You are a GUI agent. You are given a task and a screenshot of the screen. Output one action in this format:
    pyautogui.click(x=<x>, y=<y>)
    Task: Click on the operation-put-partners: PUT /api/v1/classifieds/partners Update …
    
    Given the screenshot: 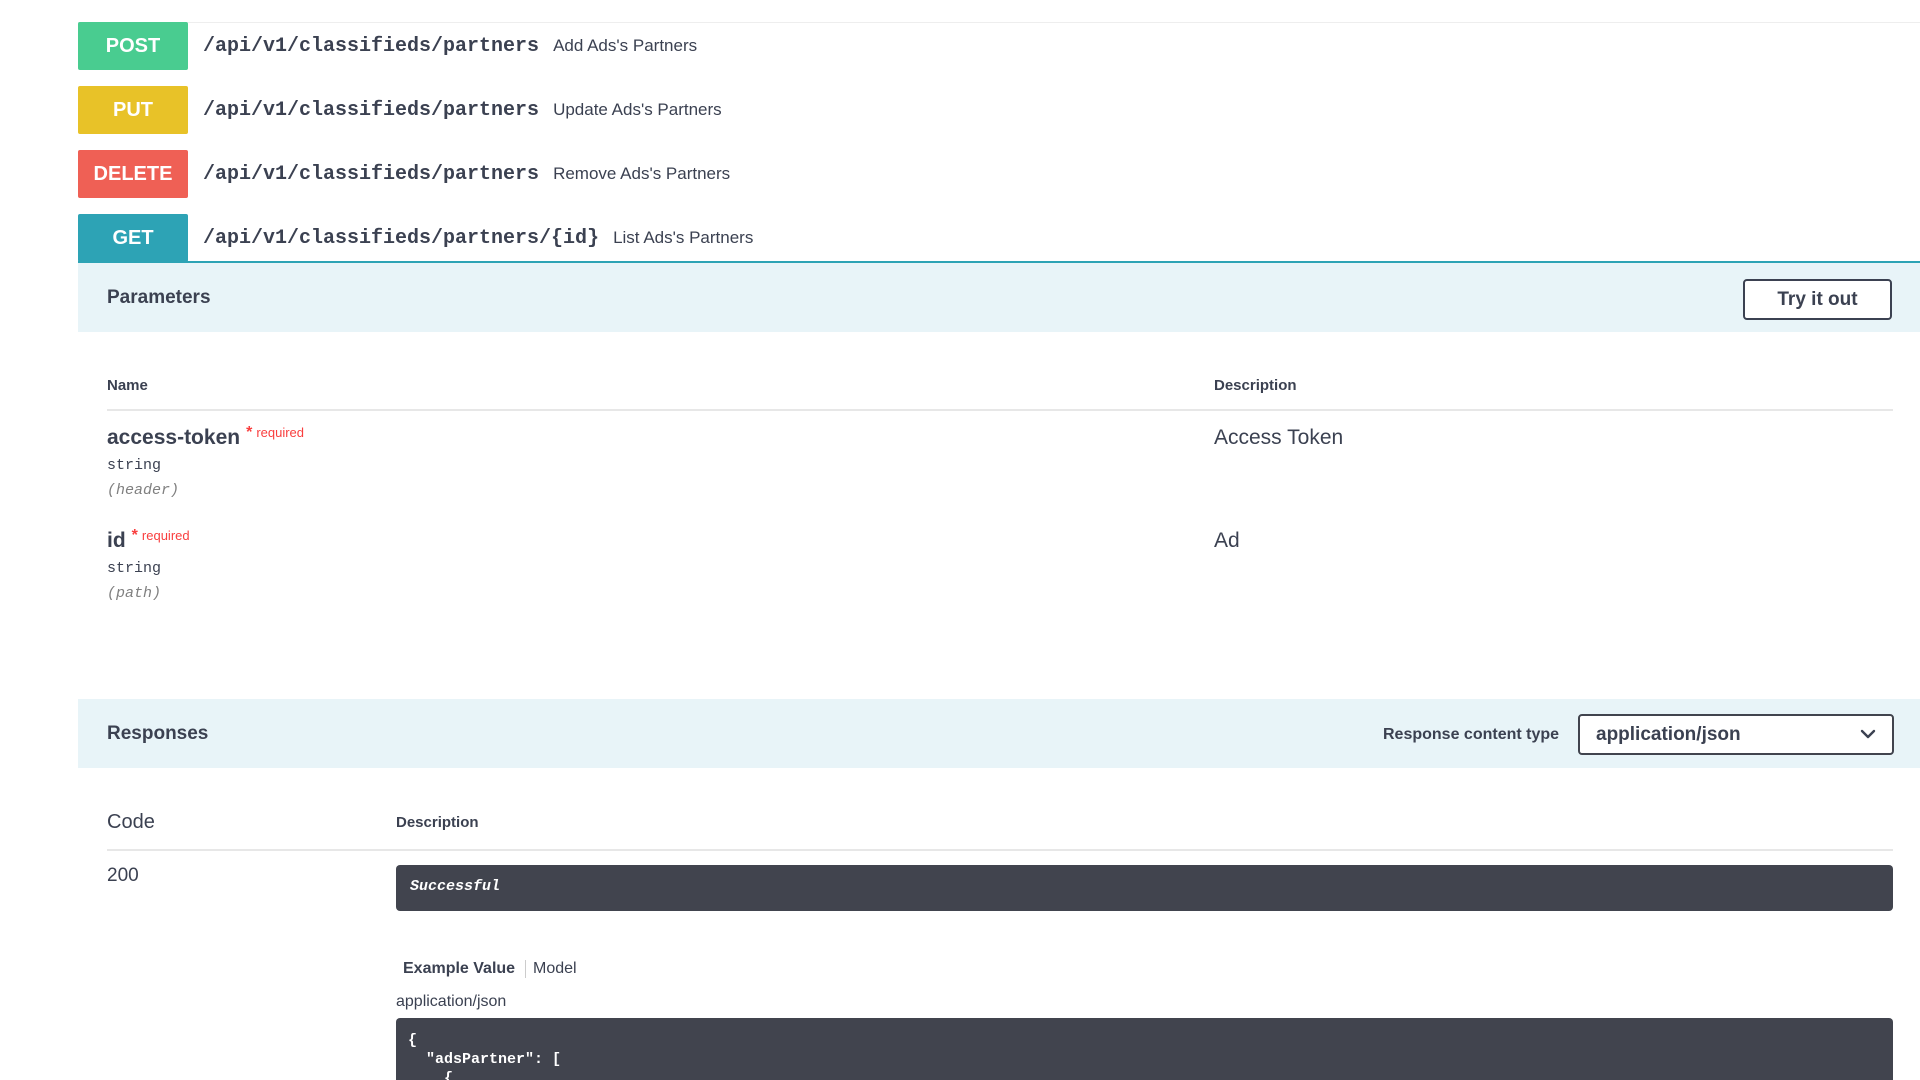 What is the action you would take?
    pyautogui.click(x=999, y=110)
    